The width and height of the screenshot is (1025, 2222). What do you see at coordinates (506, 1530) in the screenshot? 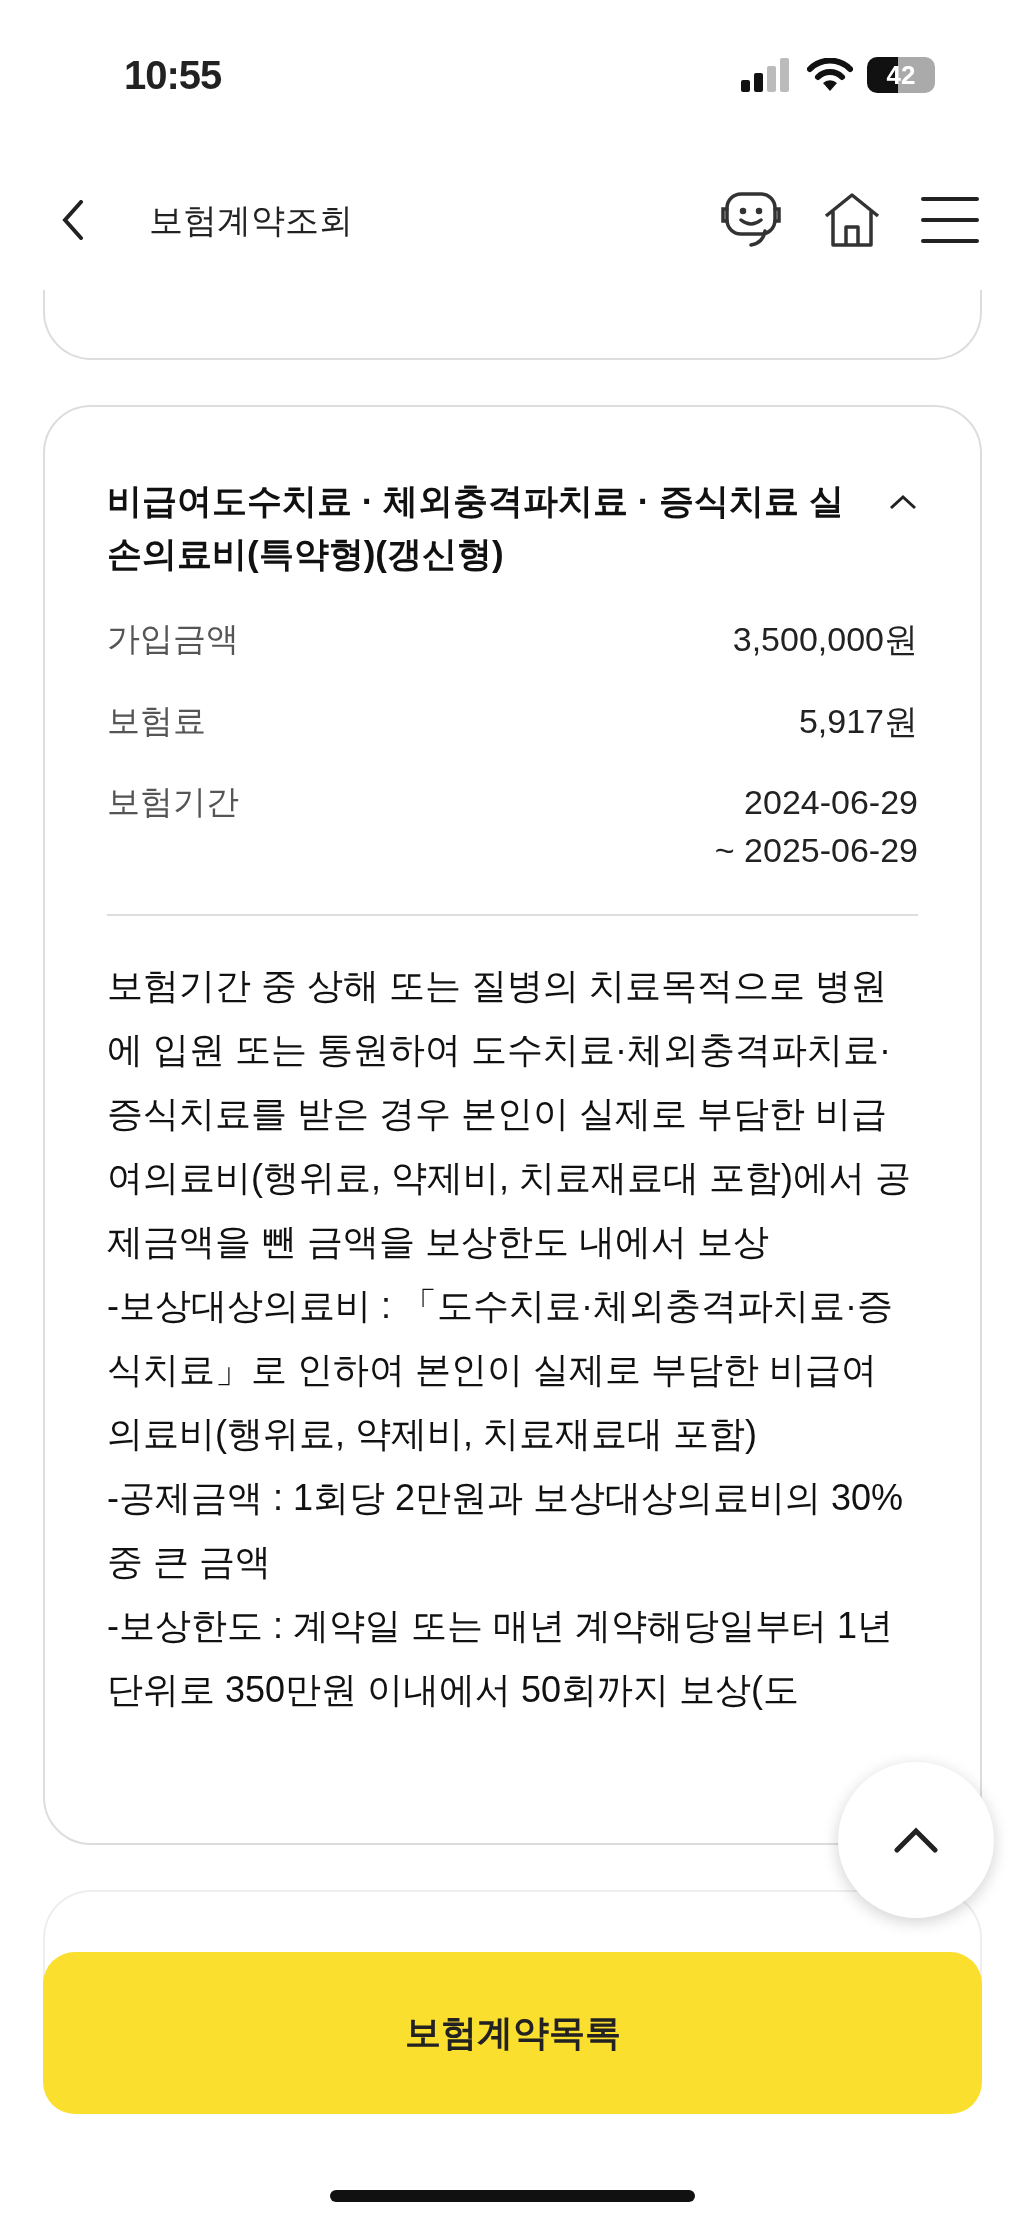
I see `description-paragraph: -공제금액 : 1회당 2만원과 보상대상의료비의 30% 중 큰 금액` at bounding box center [506, 1530].